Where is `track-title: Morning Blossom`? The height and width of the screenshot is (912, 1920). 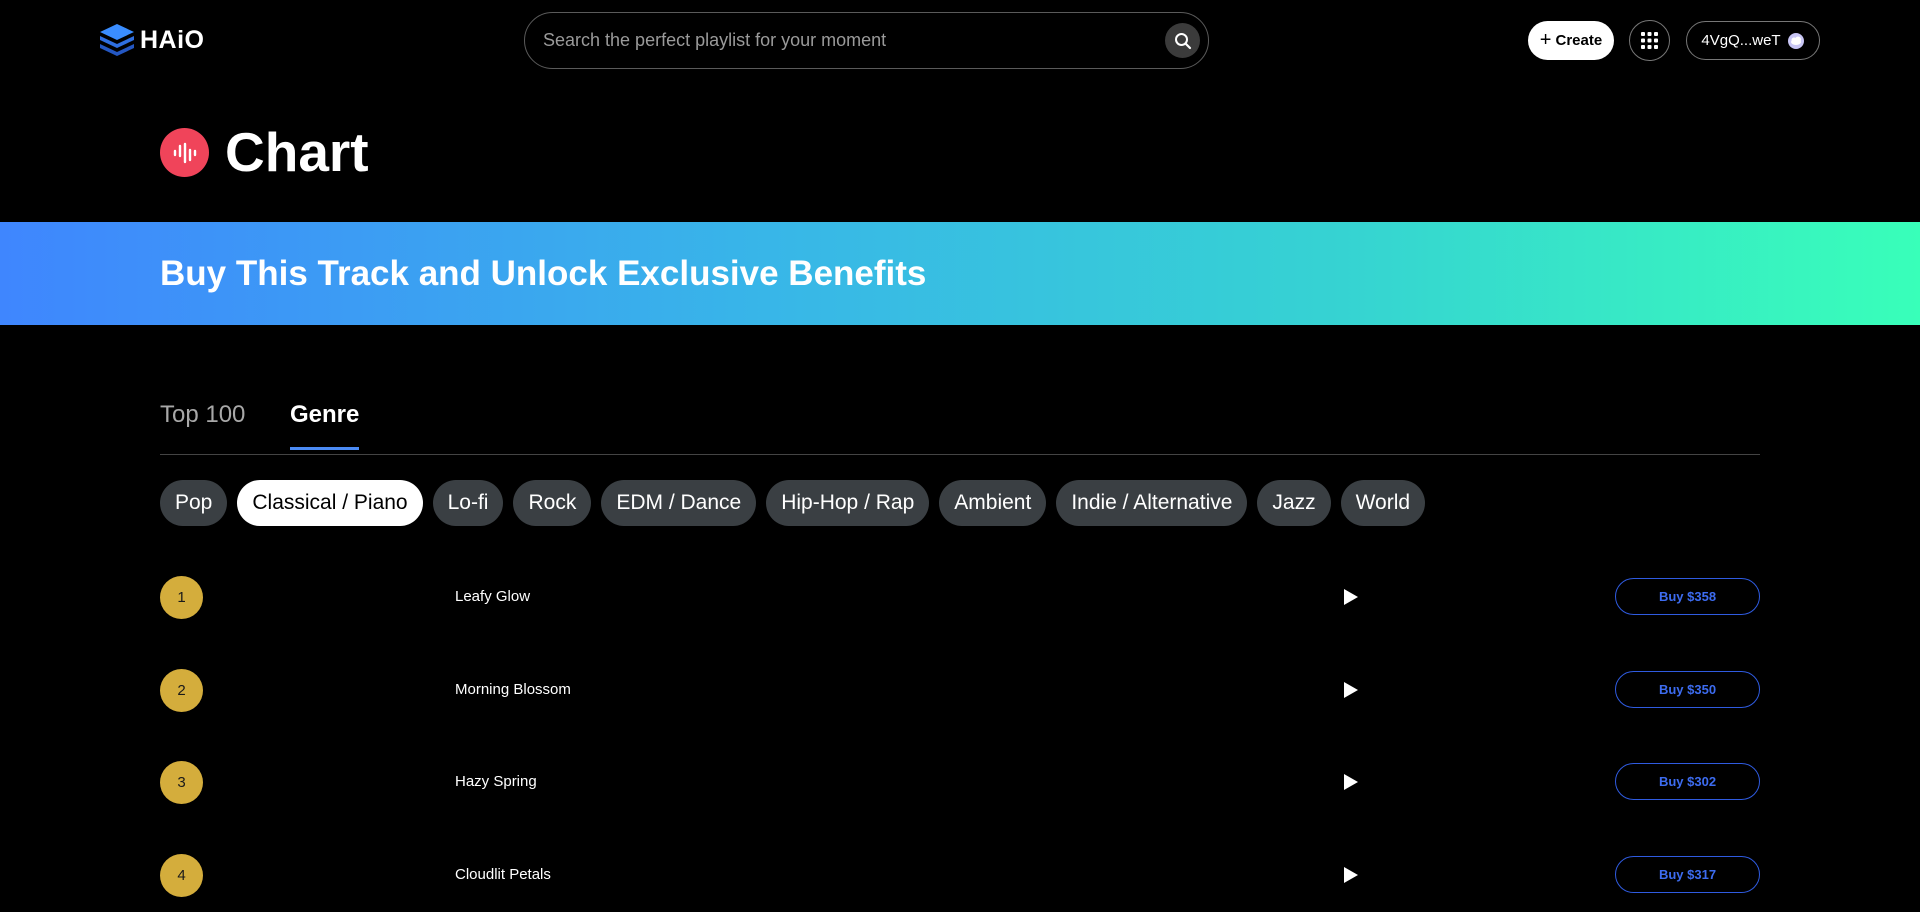 track-title: Morning Blossom is located at coordinates (513, 689).